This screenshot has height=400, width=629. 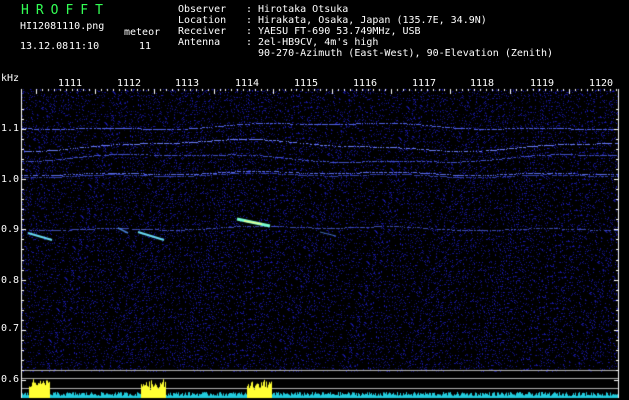 I want to click on filename-label: HI12081110.png, so click(x=62, y=26).